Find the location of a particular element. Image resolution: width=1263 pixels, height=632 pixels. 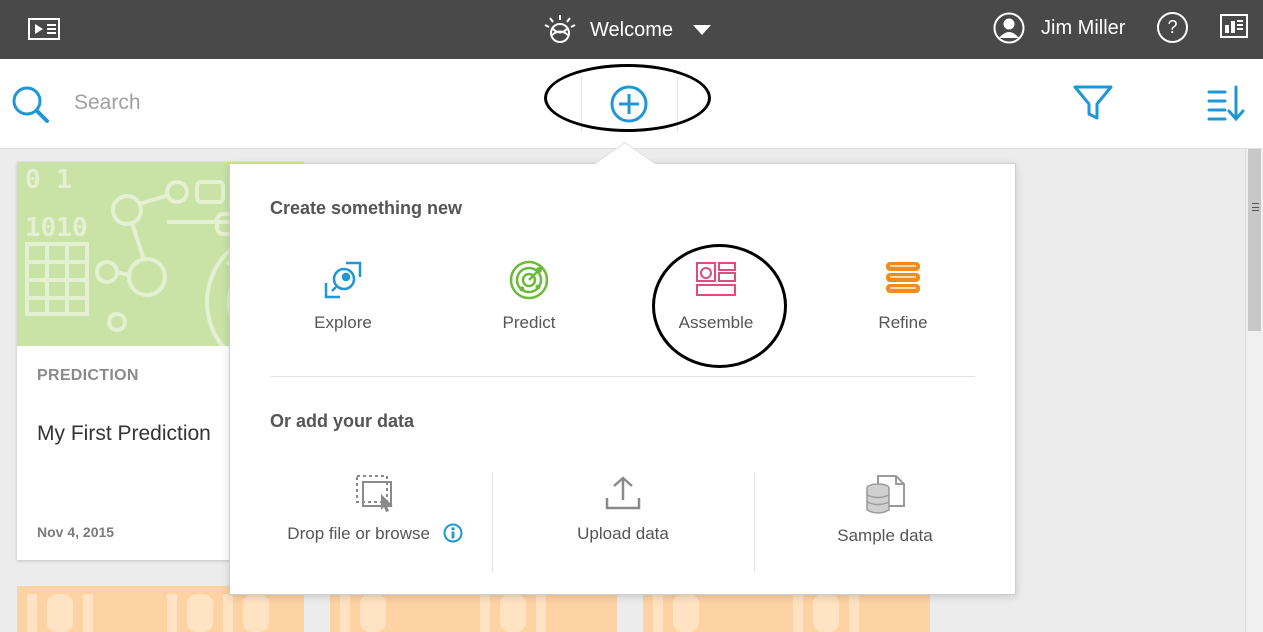

assemble-label: Assemble is located at coordinates (716, 322).